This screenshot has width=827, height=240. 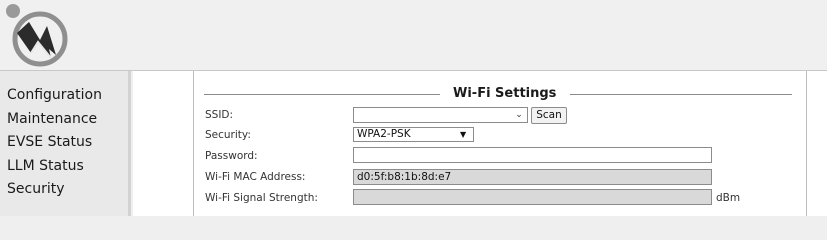 What do you see at coordinates (463, 134) in the screenshot?
I see `triangle-down-icon: ▼` at bounding box center [463, 134].